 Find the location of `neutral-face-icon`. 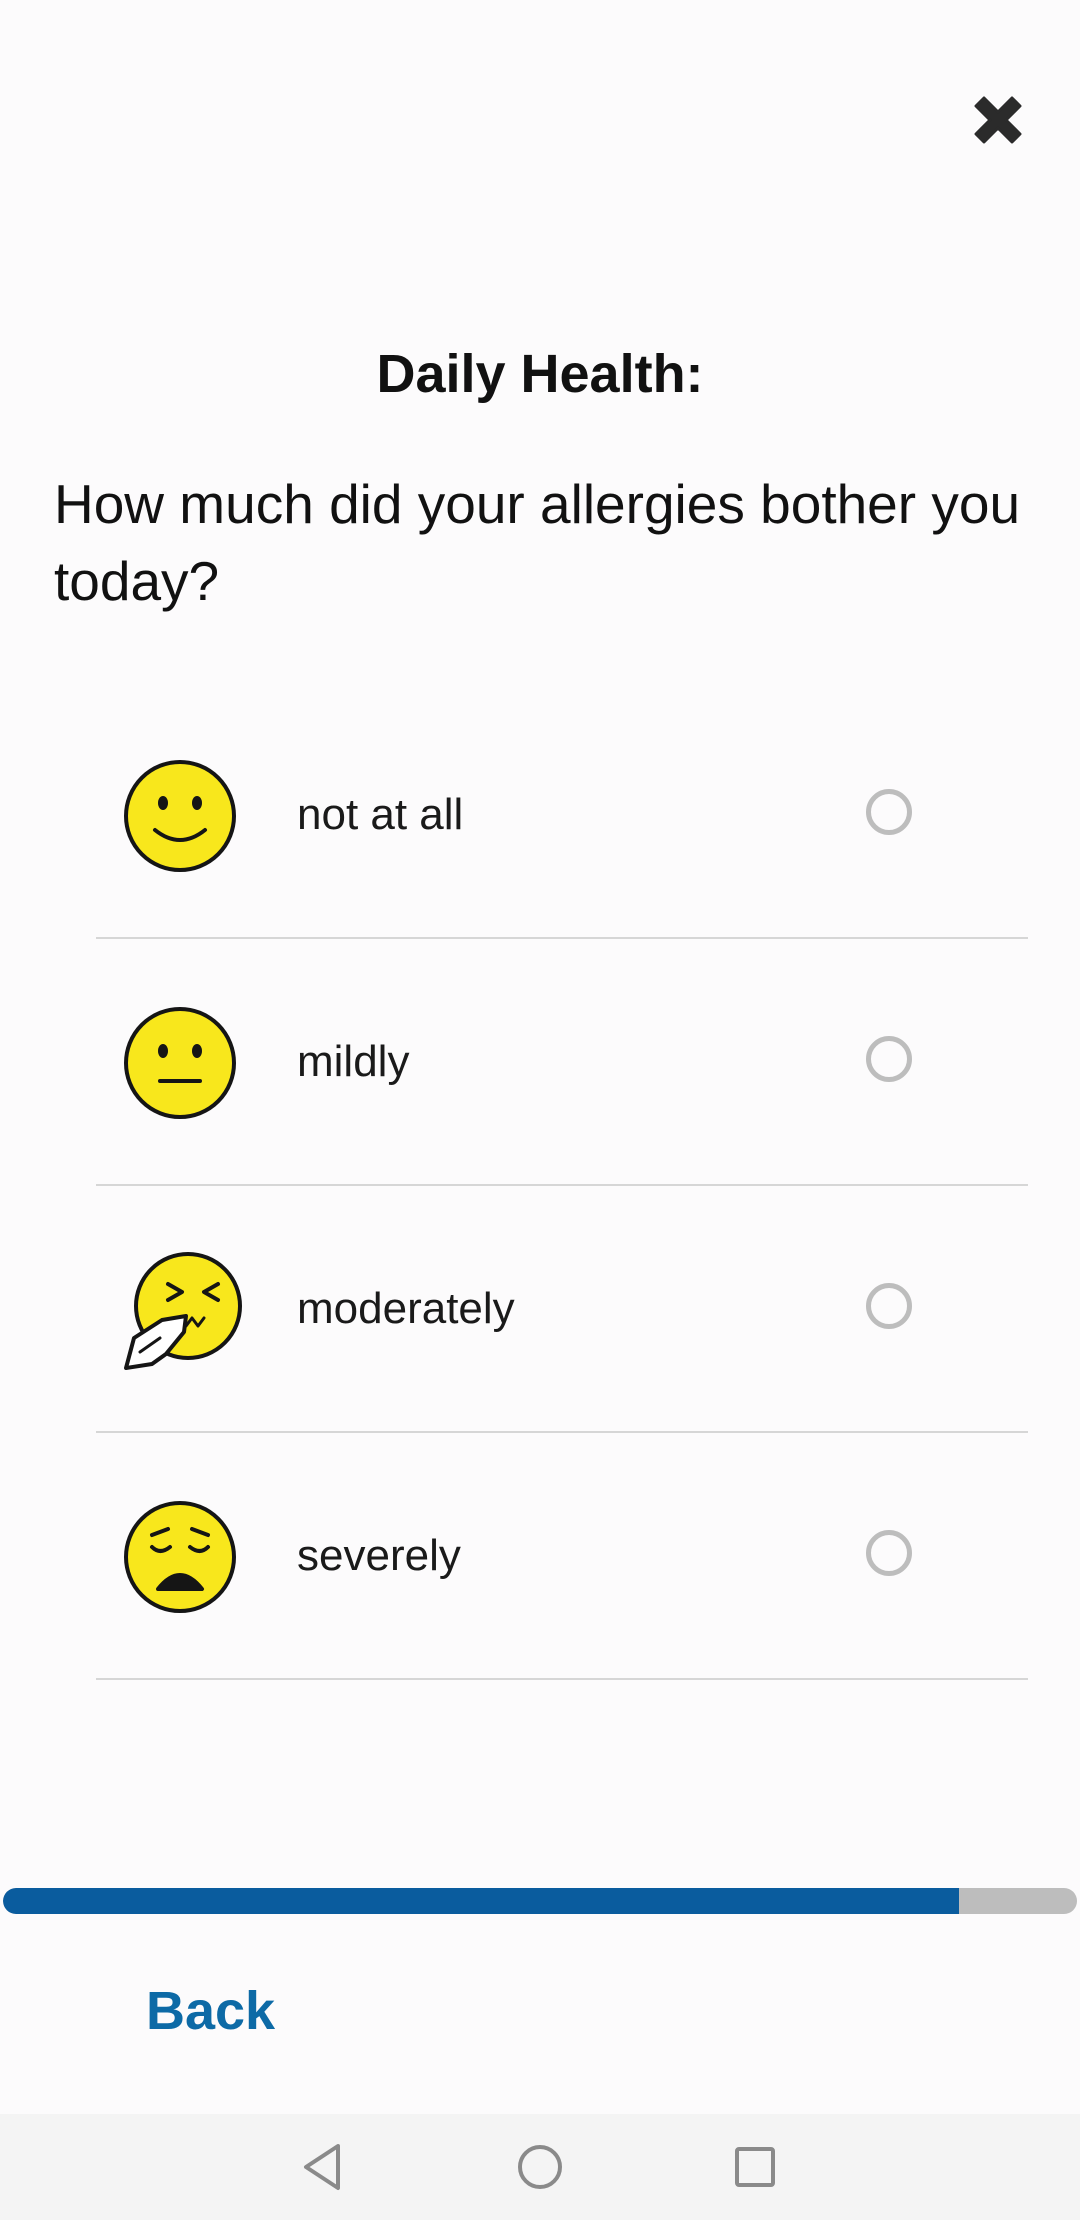

neutral-face-icon is located at coordinates (180, 1063).